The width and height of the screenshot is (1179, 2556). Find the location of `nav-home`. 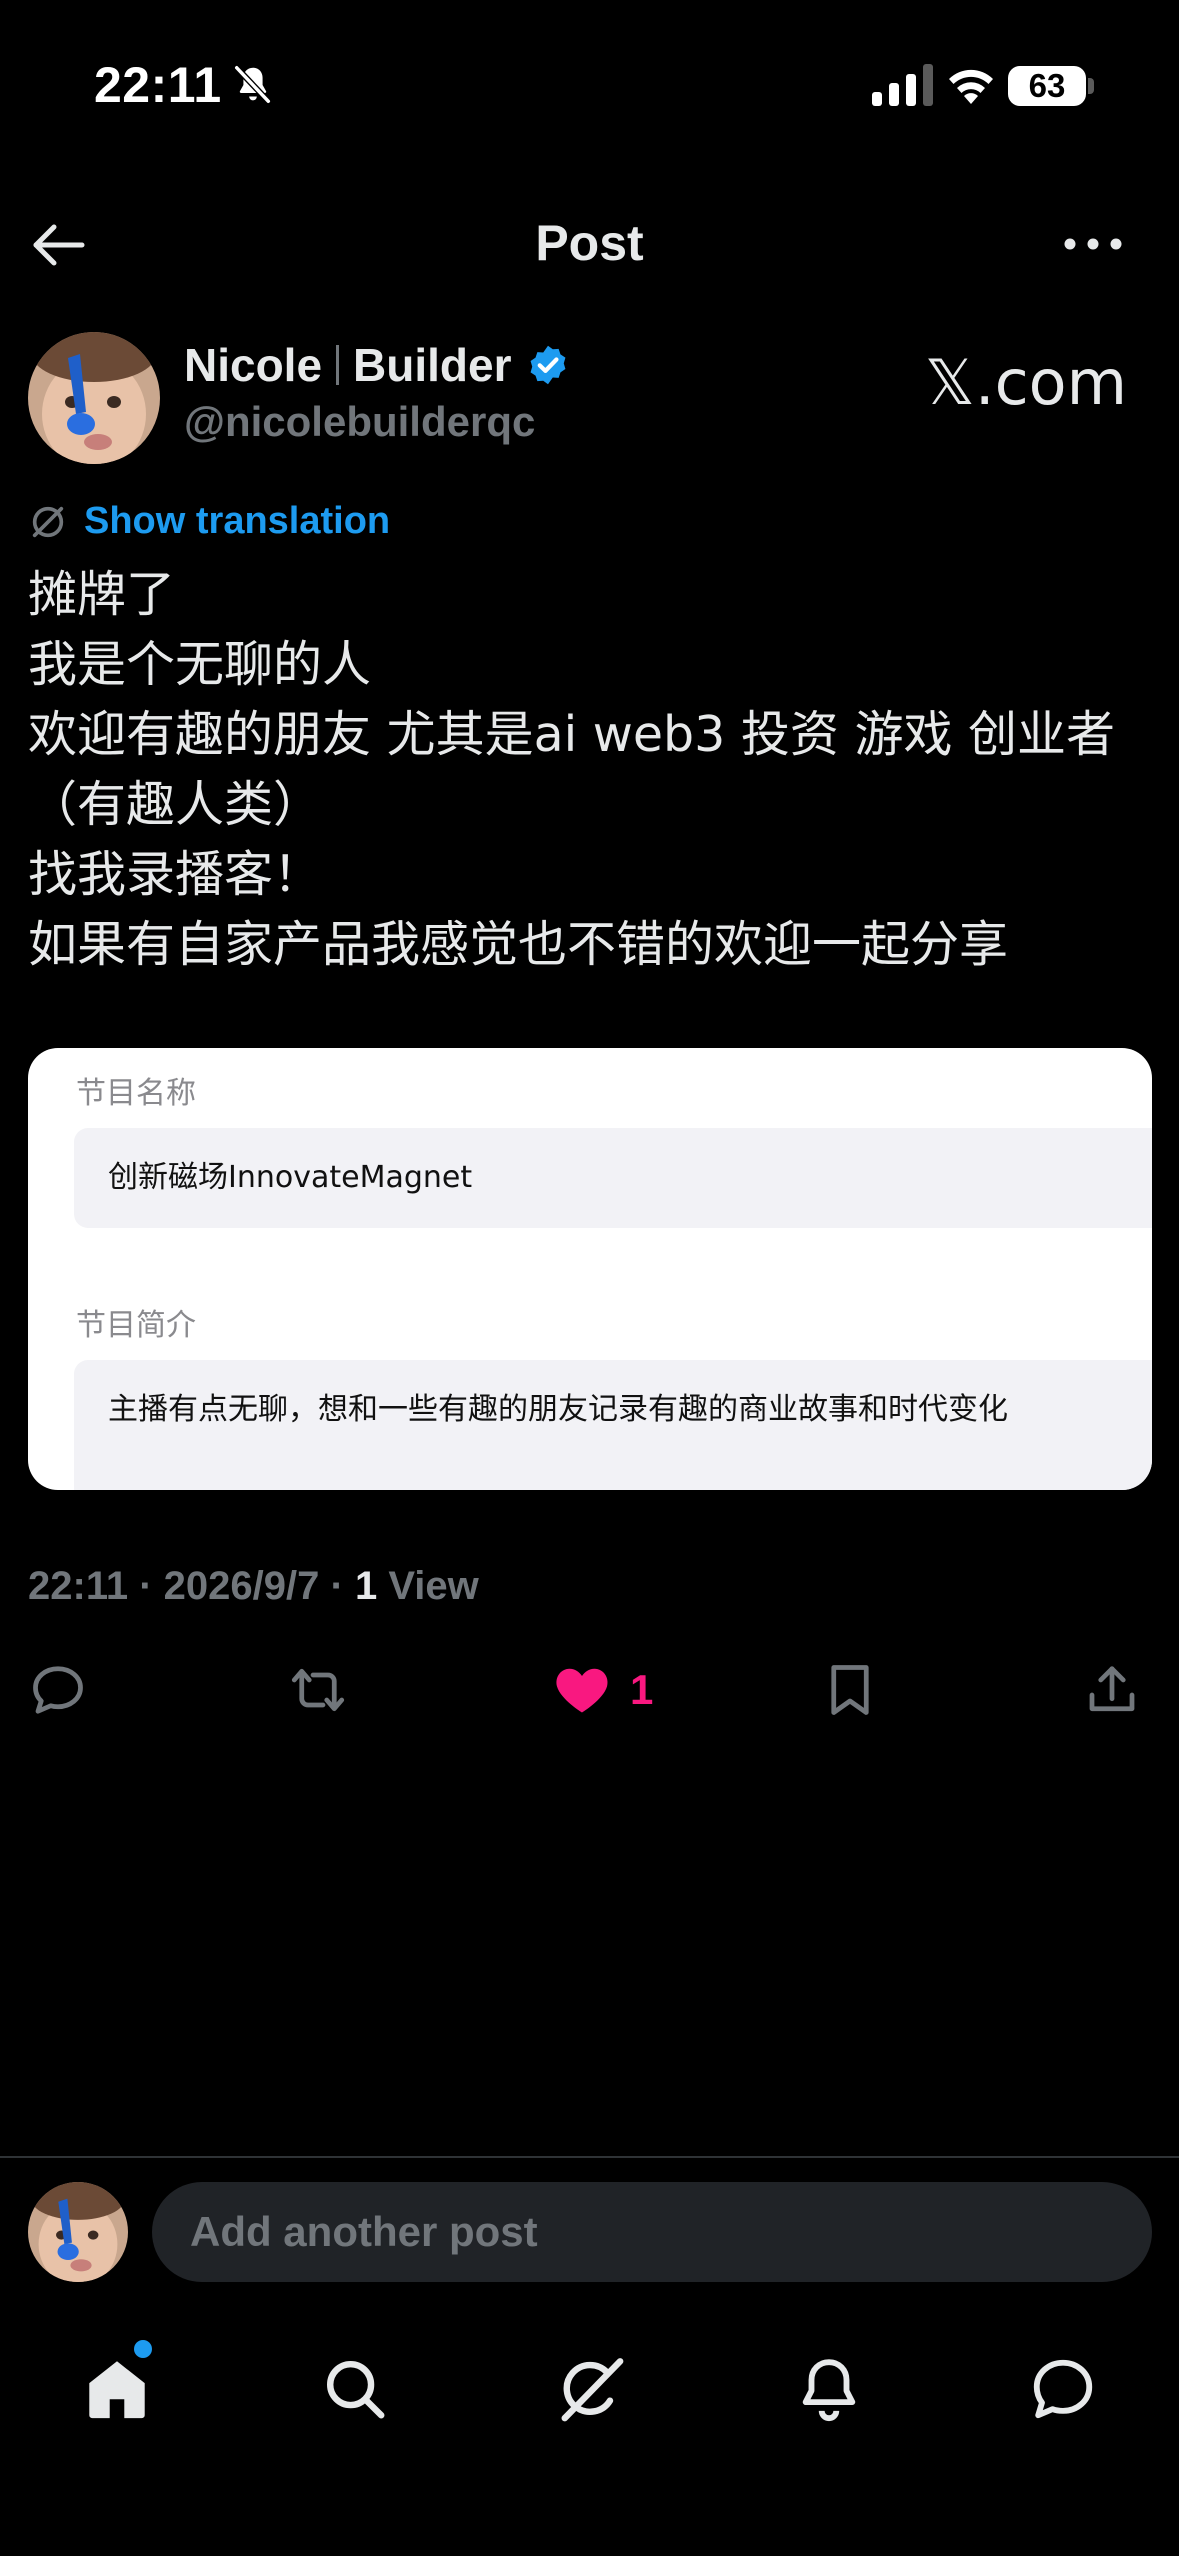

nav-home is located at coordinates (117, 2389).